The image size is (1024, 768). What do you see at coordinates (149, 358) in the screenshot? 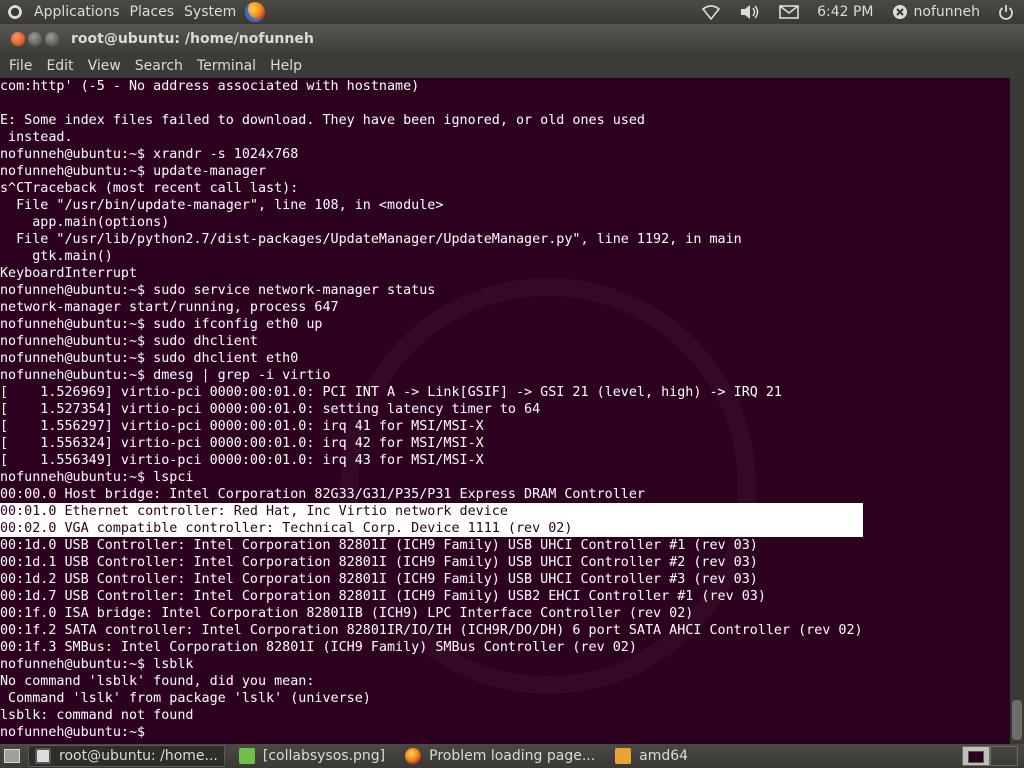
I see `terminal-line: nofunneh@ubuntu:~$ sudo dhclient eth0` at bounding box center [149, 358].